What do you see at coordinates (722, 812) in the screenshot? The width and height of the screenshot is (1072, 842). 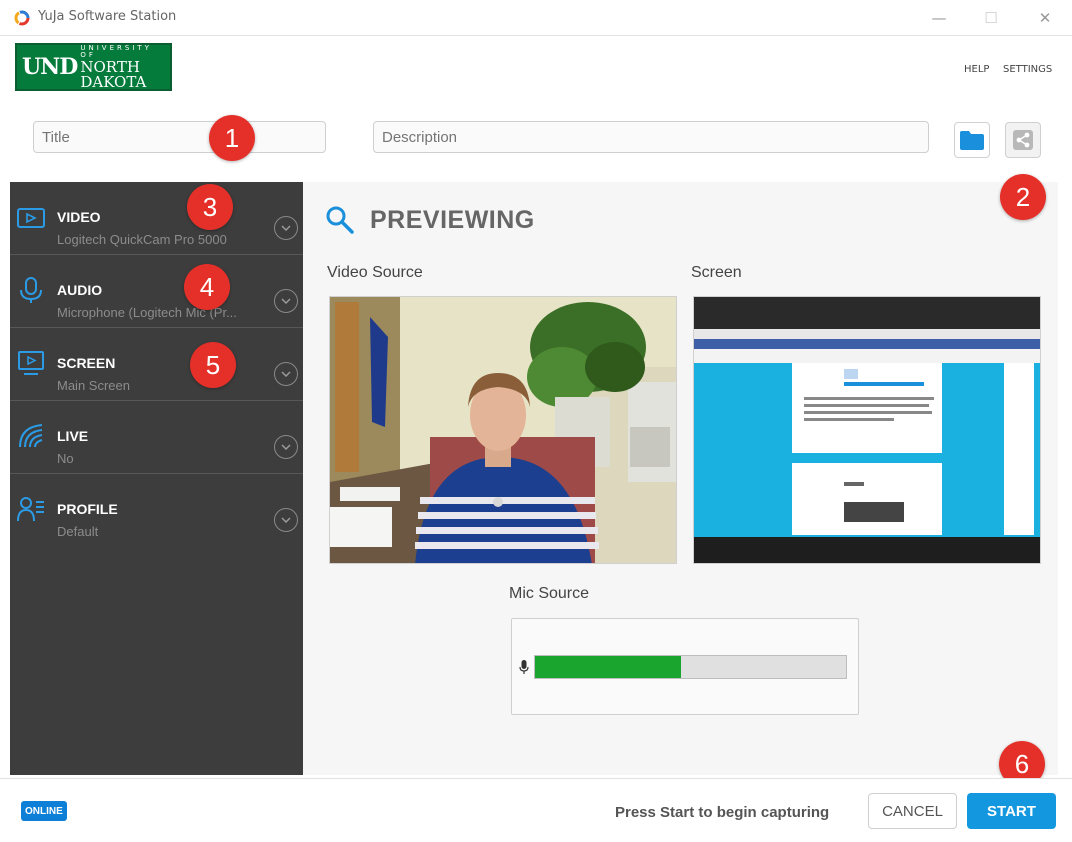 I see `capture-status-text: Press Start to begin capturing` at bounding box center [722, 812].